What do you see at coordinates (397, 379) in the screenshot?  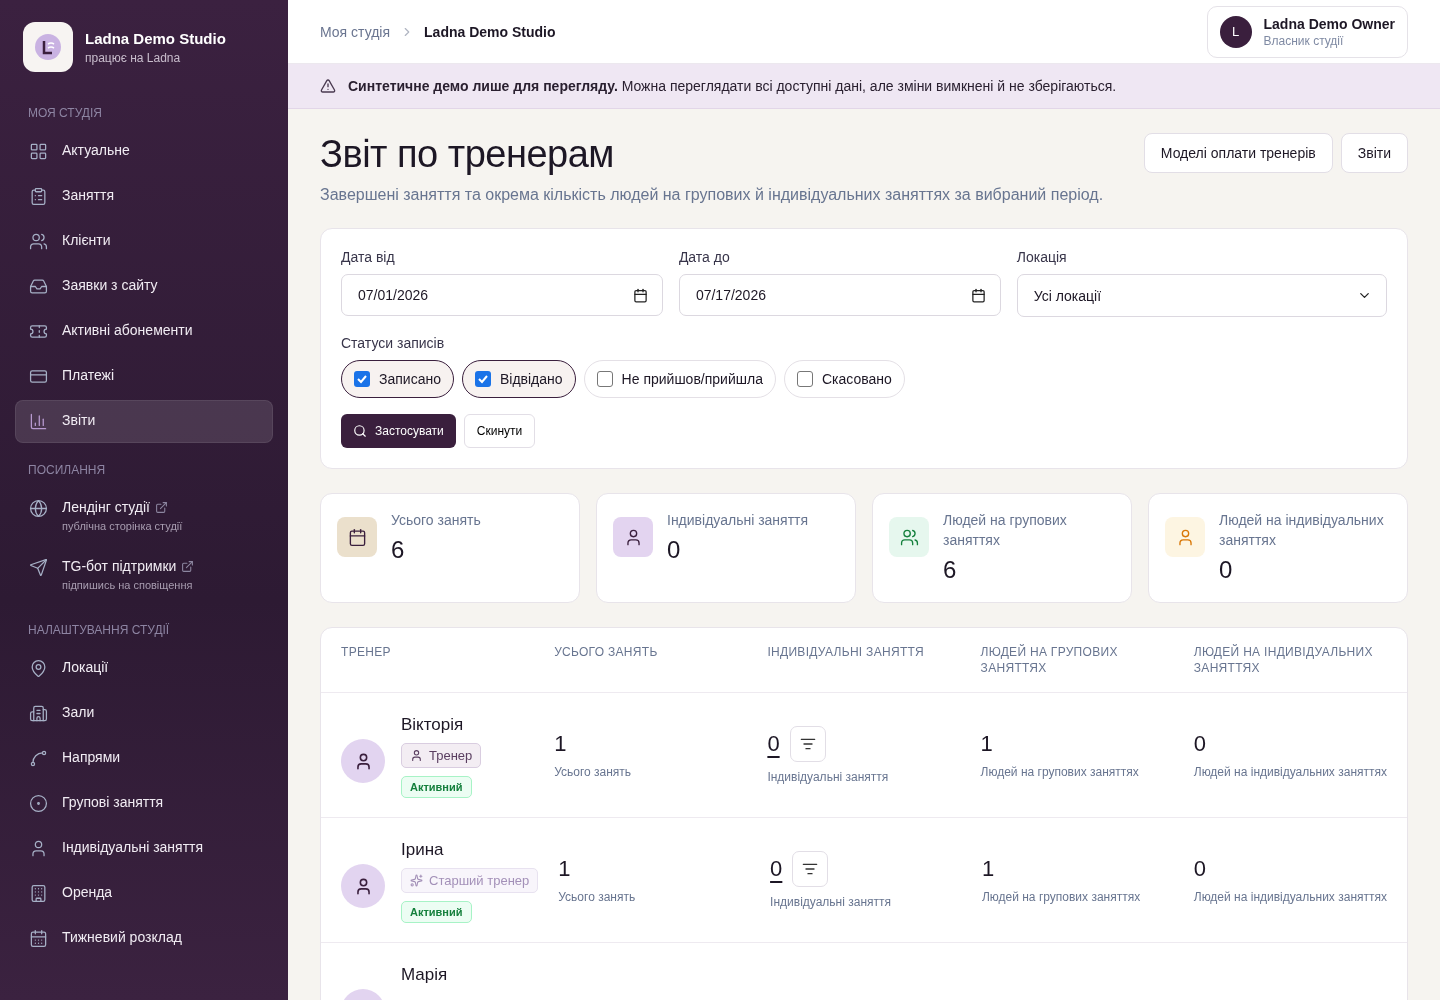 I see `status-filter: Записано` at bounding box center [397, 379].